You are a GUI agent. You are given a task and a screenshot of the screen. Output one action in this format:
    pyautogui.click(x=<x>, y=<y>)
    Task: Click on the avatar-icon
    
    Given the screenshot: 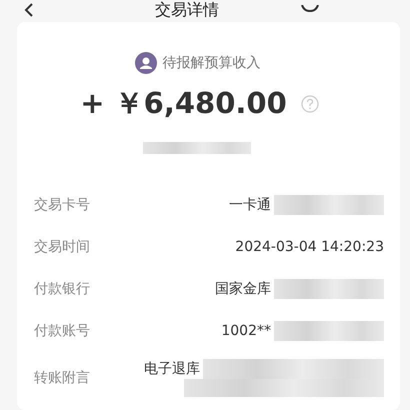 What is the action you would take?
    pyautogui.click(x=145, y=63)
    